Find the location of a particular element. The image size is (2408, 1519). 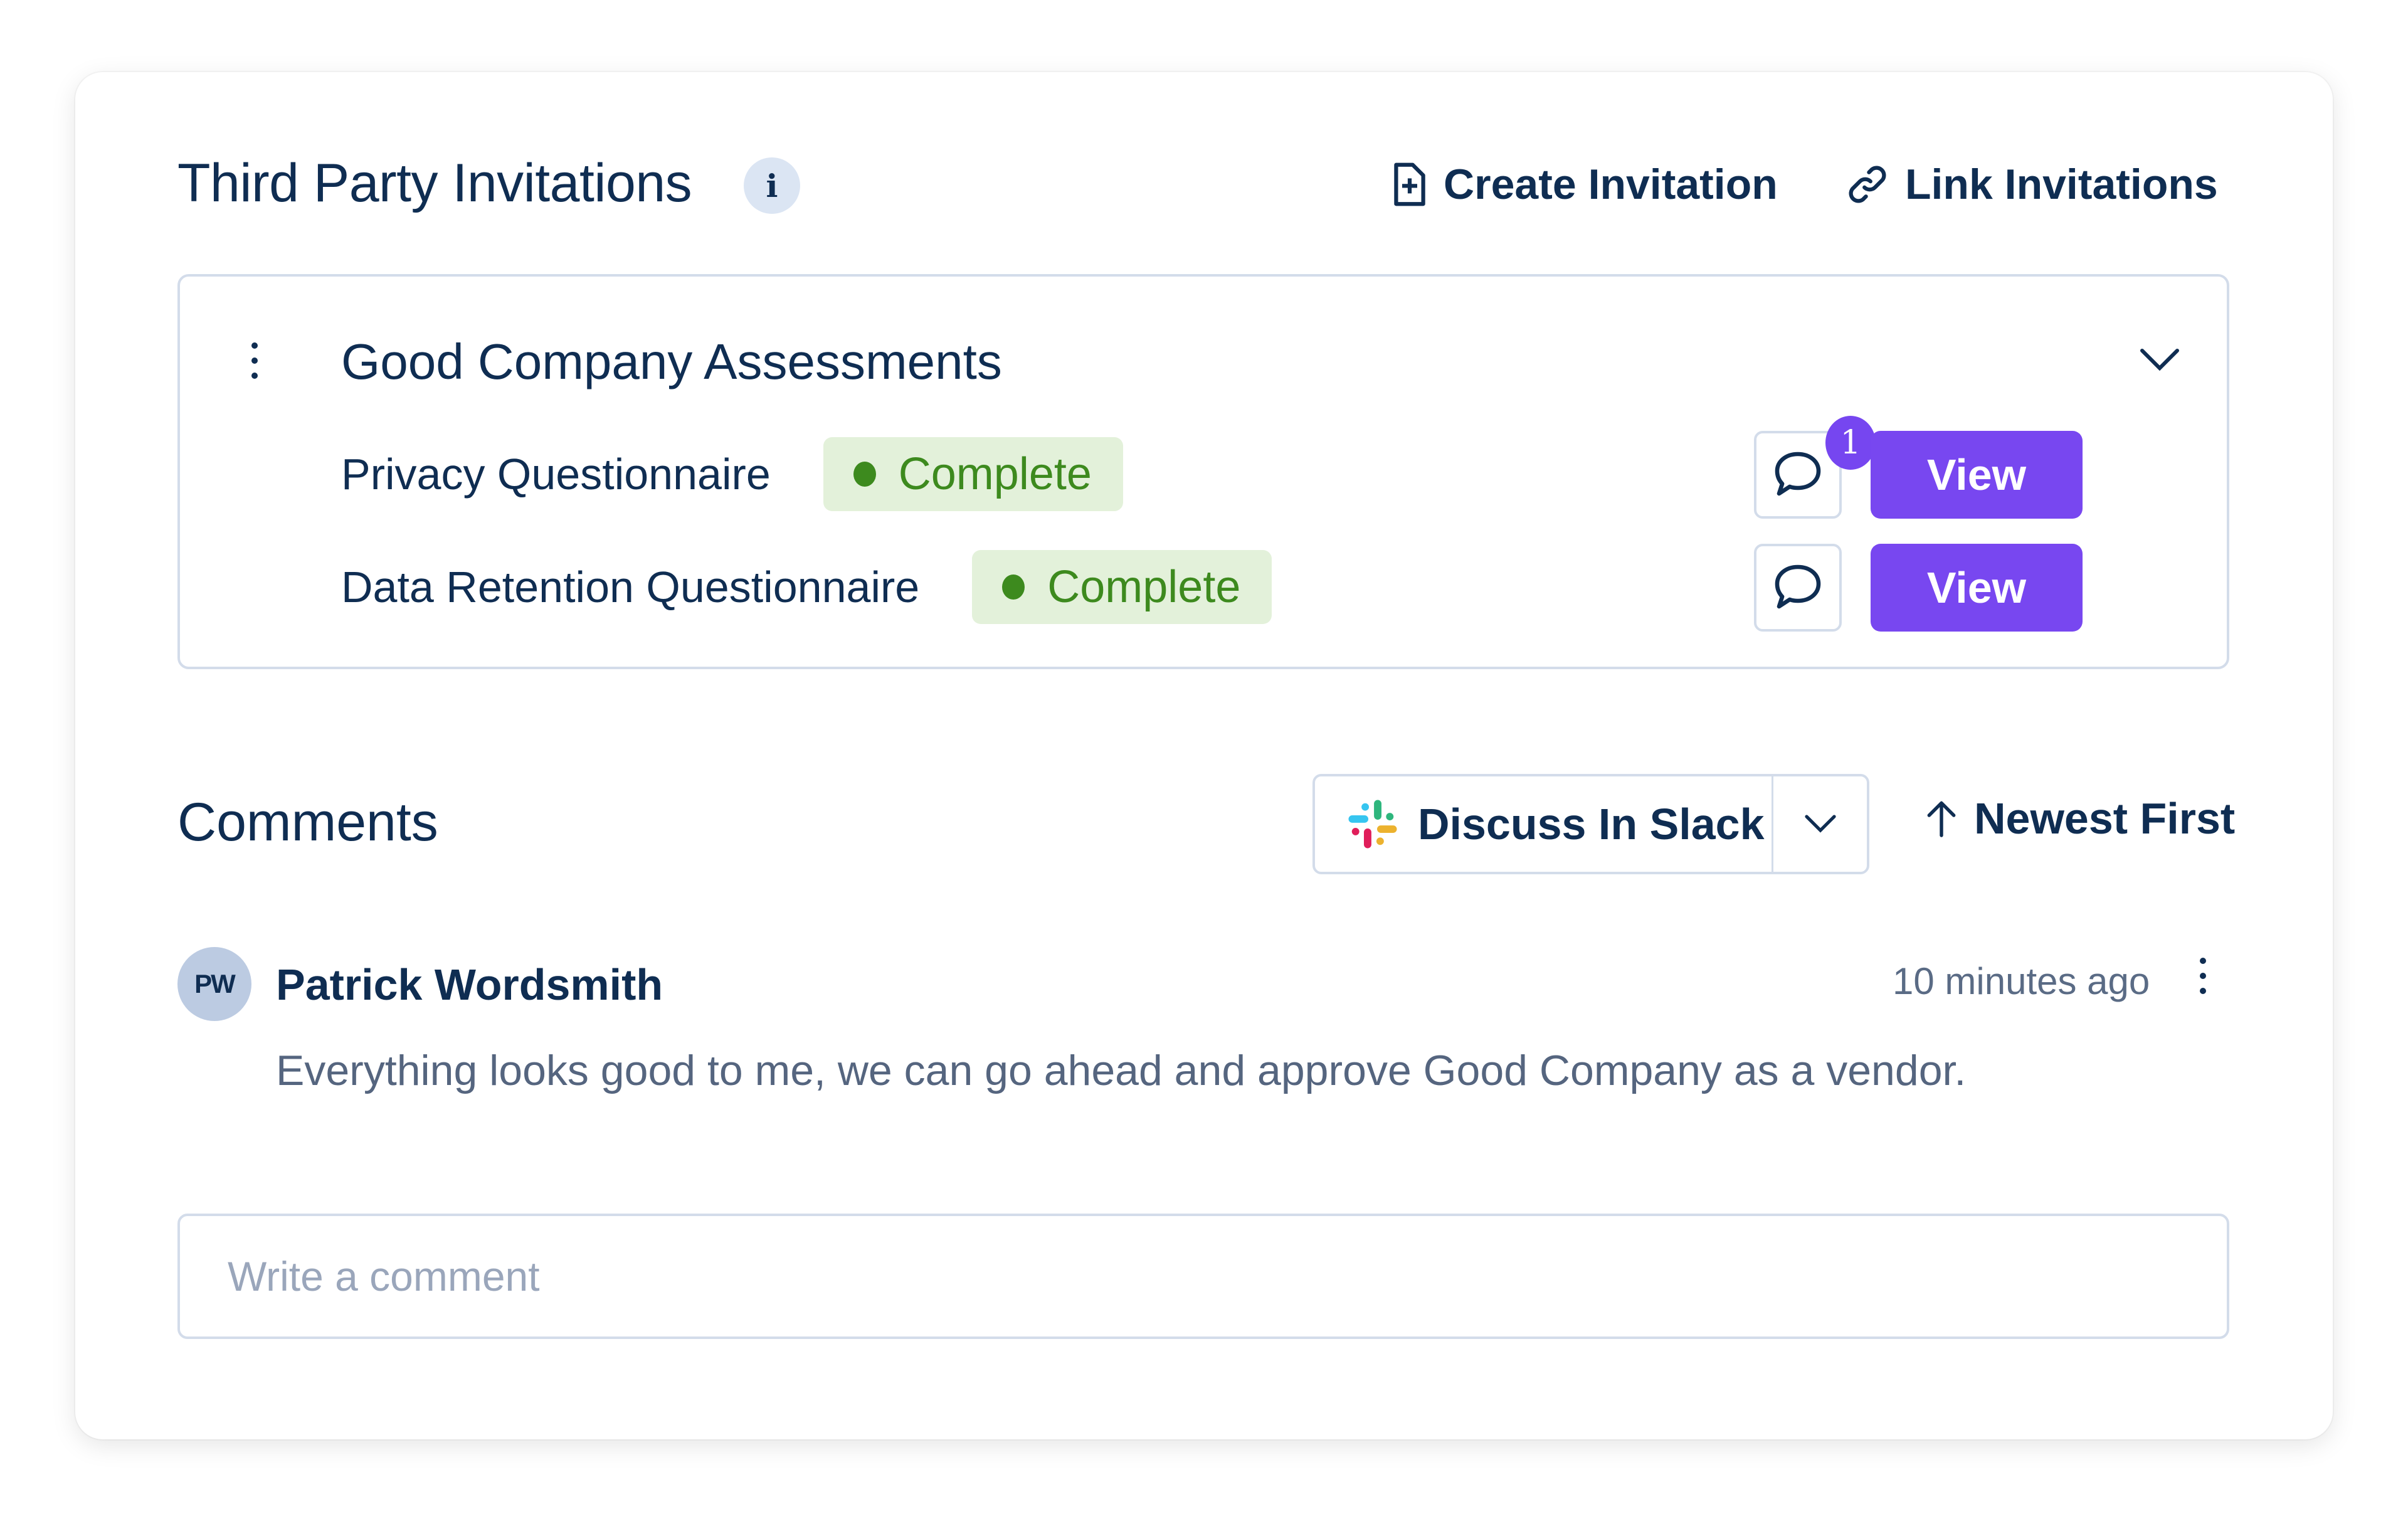

questionnaire-row: Privacy Questionnaire Complete is located at coordinates (732, 474).